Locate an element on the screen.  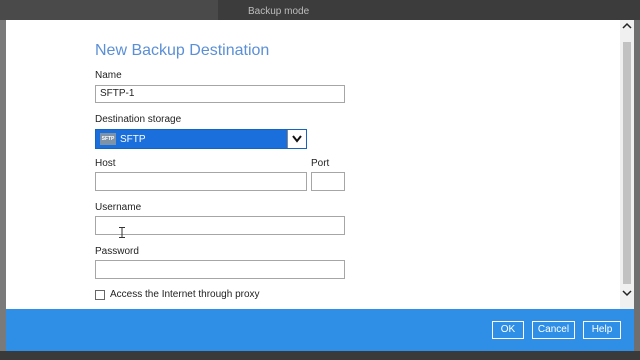
background-bottom-bar is located at coordinates (320, 355).